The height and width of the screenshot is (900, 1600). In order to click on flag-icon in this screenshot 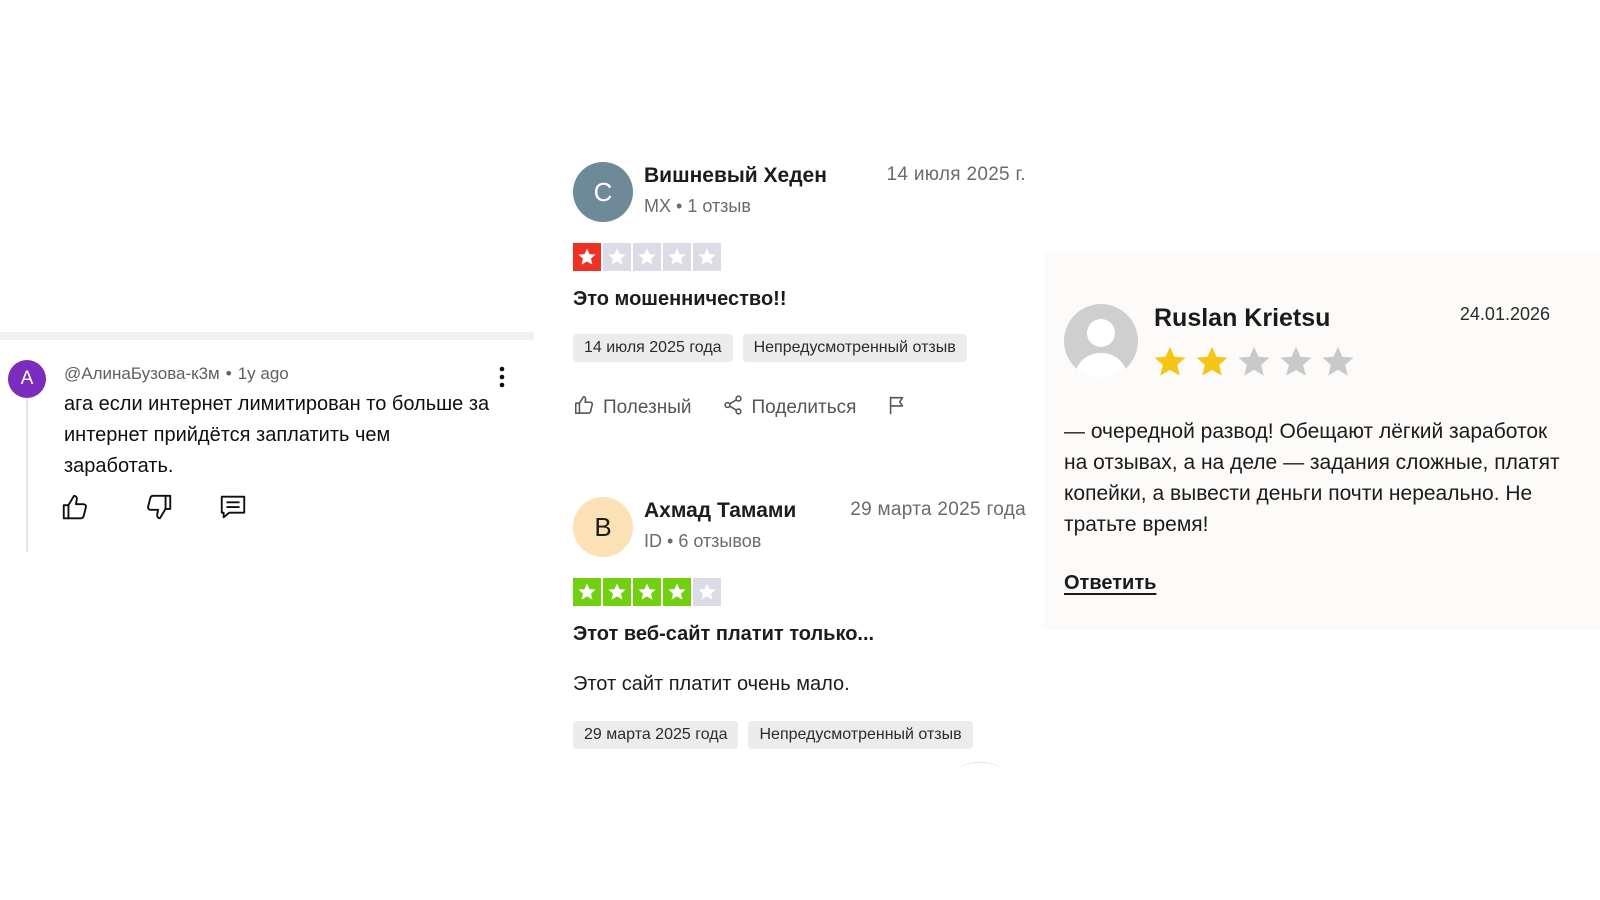, I will do `click(897, 408)`.